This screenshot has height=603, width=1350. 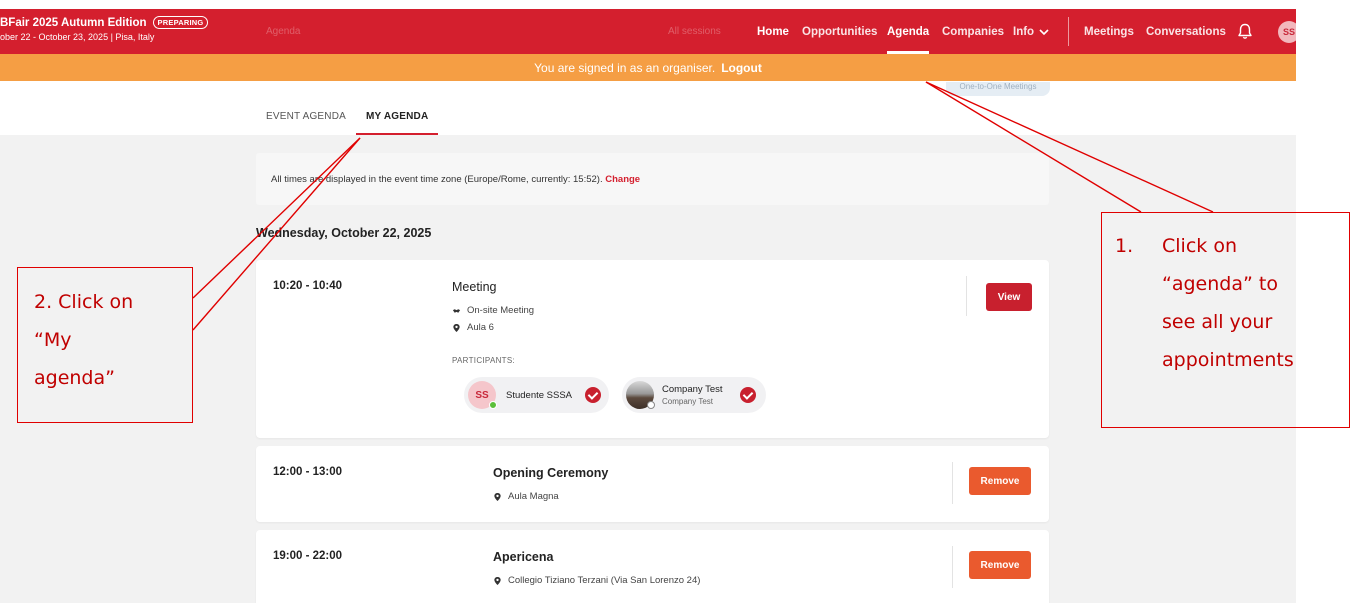 I want to click on main-nav-opportunities-wrap: Opportunities, so click(x=839, y=31).